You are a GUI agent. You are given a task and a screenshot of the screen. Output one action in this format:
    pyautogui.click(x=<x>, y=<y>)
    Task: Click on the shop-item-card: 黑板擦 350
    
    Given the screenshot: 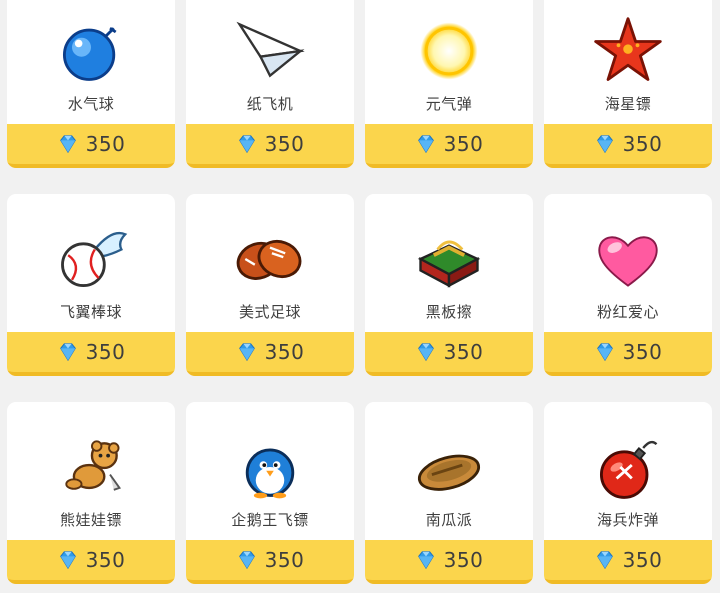 What is the action you would take?
    pyautogui.click(x=449, y=285)
    